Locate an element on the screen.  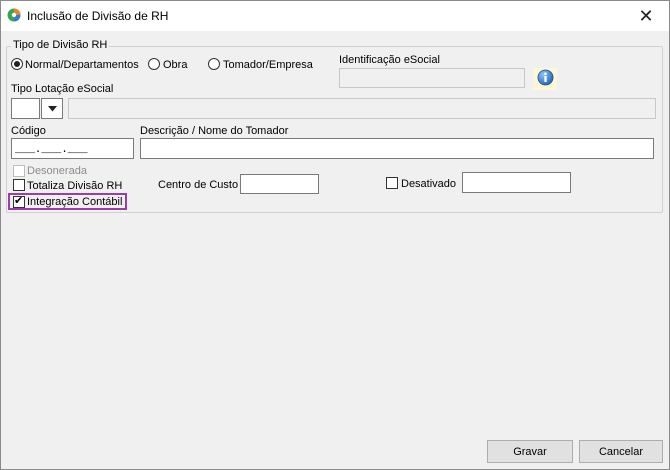
gravar-button: Gravar is located at coordinates (530, 451).